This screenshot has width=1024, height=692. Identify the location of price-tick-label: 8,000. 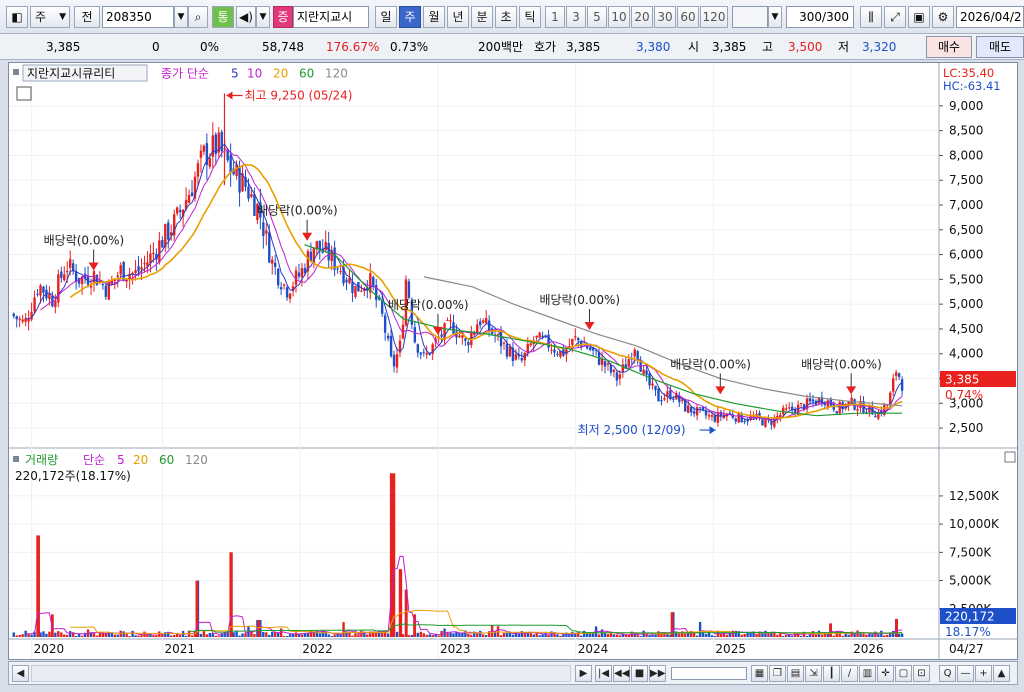
(966, 155).